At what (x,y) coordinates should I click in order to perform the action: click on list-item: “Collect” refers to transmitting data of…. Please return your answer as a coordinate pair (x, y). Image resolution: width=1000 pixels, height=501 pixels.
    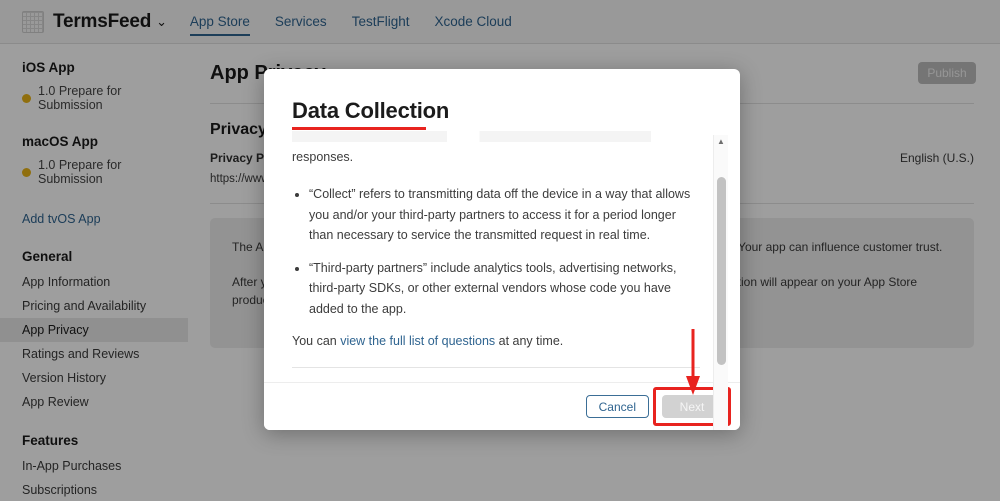
    Looking at the image, I should click on (504, 214).